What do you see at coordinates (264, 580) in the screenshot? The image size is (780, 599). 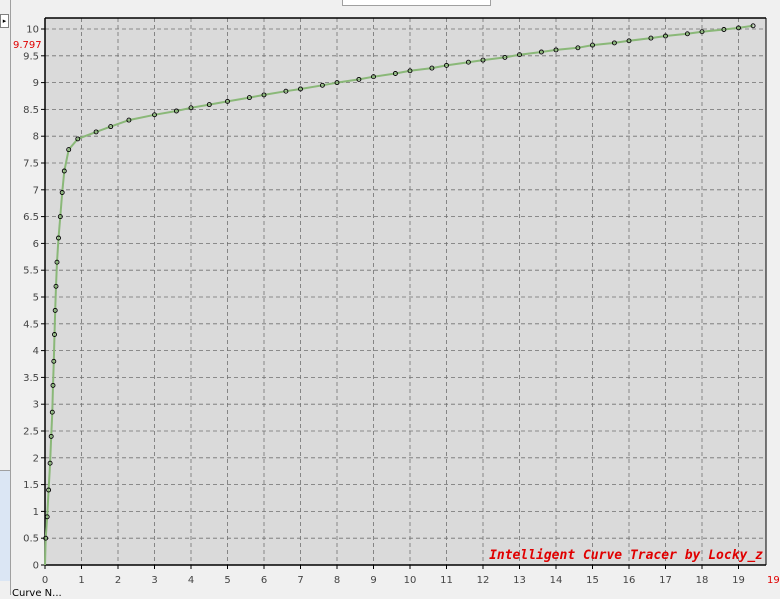 I see `x-tick-label: 6` at bounding box center [264, 580].